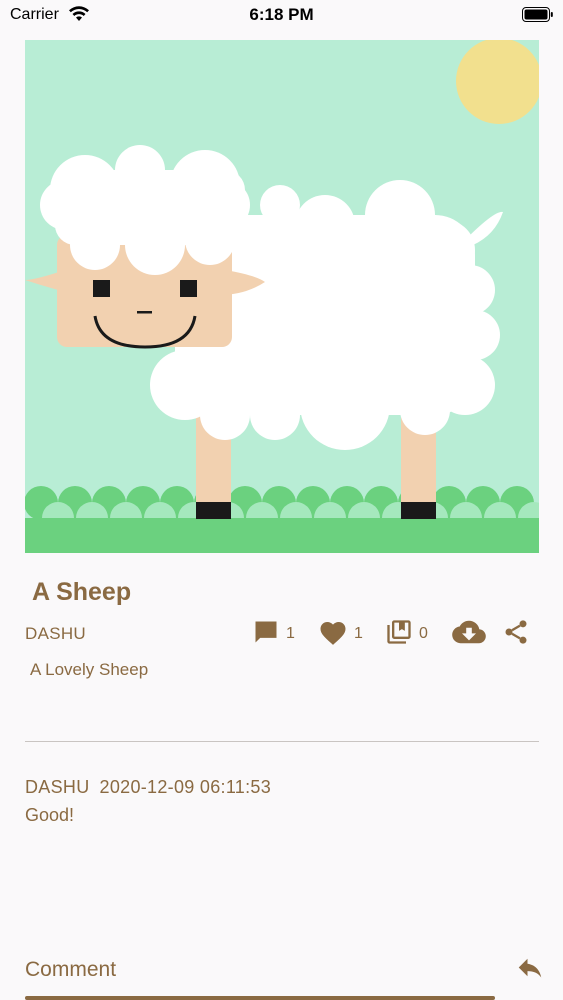 The height and width of the screenshot is (1000, 563). I want to click on post-actions: 1 1 0, so click(392, 634).